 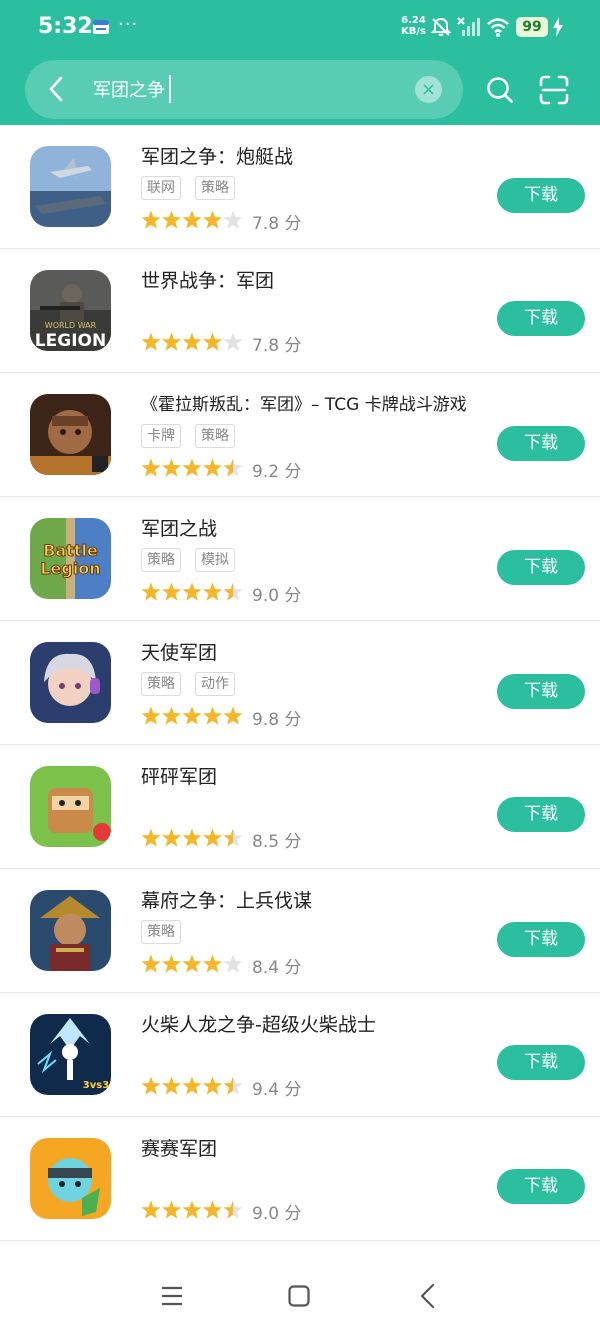 What do you see at coordinates (65, 26) in the screenshot?
I see `status-time: 5:32` at bounding box center [65, 26].